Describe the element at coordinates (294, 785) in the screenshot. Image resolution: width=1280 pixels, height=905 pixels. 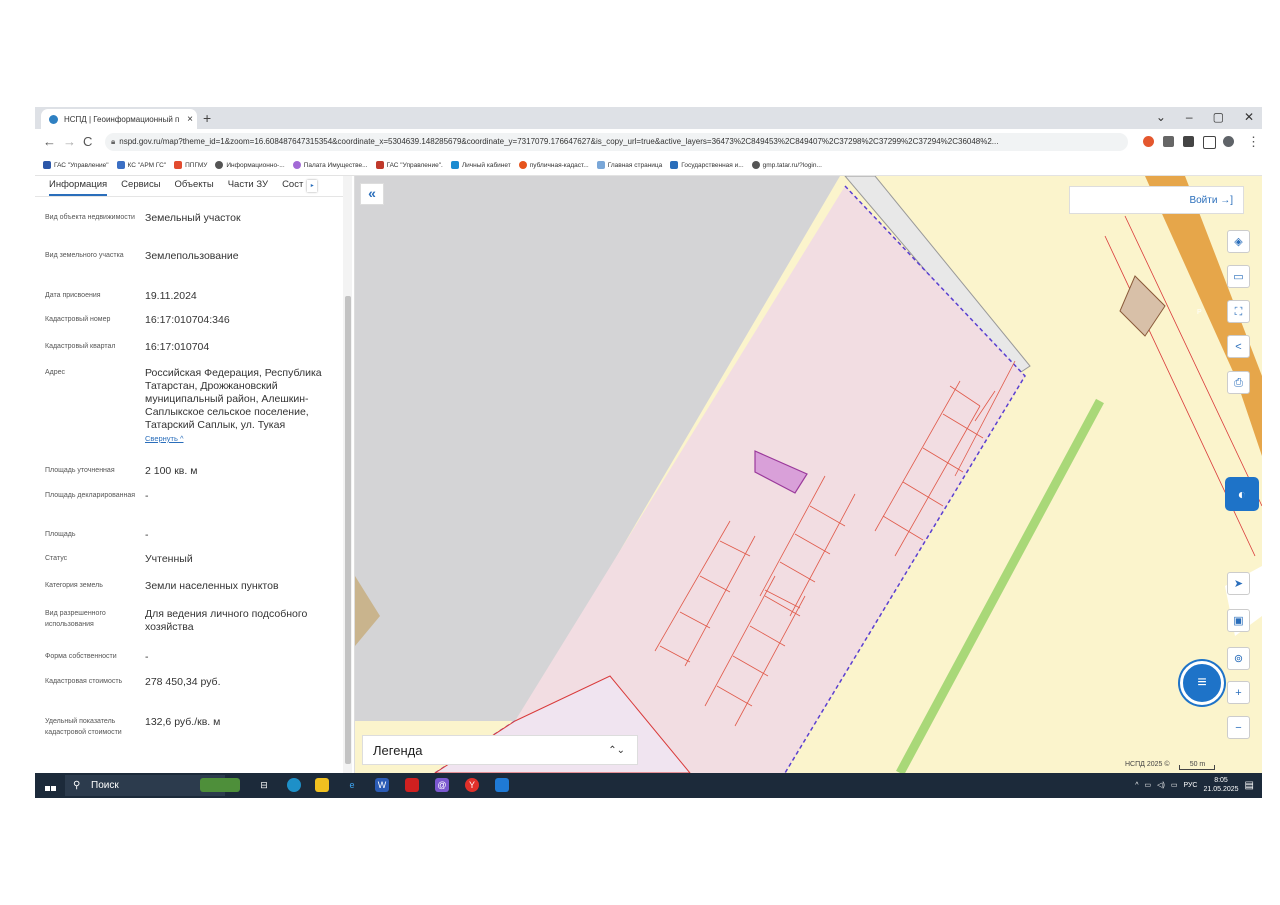
I see `edge-icon` at that location.